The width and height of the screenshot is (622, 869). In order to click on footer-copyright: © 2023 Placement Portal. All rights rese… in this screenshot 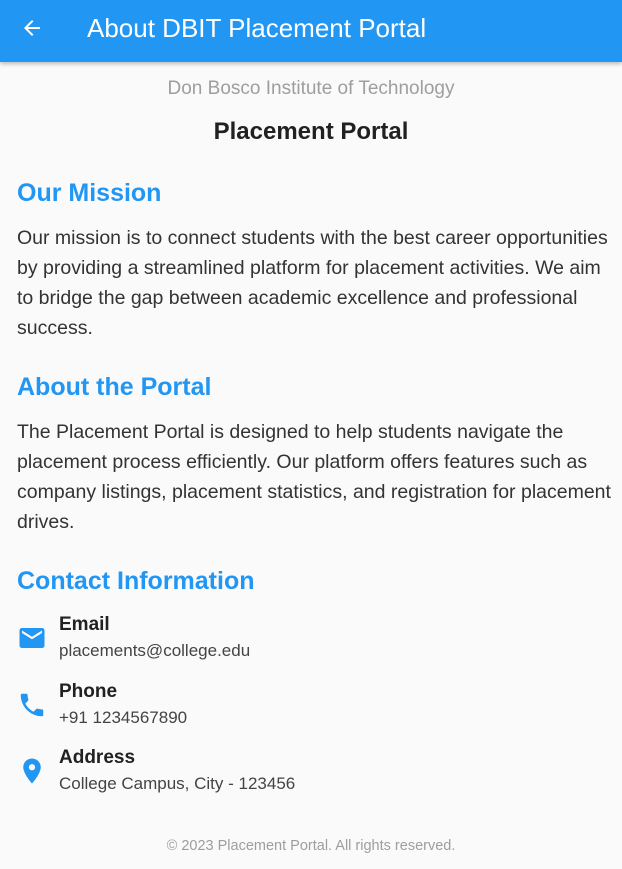, I will do `click(311, 846)`.